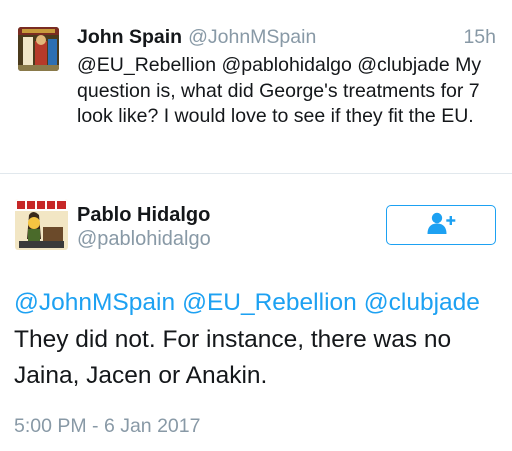 This screenshot has width=512, height=451. I want to click on reply-author-handle: @JohnMSpain, so click(252, 37).